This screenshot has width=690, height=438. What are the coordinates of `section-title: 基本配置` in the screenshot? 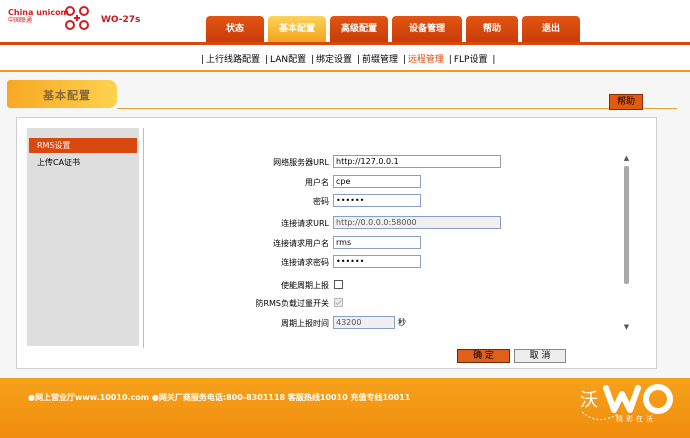 It's located at (67, 95).